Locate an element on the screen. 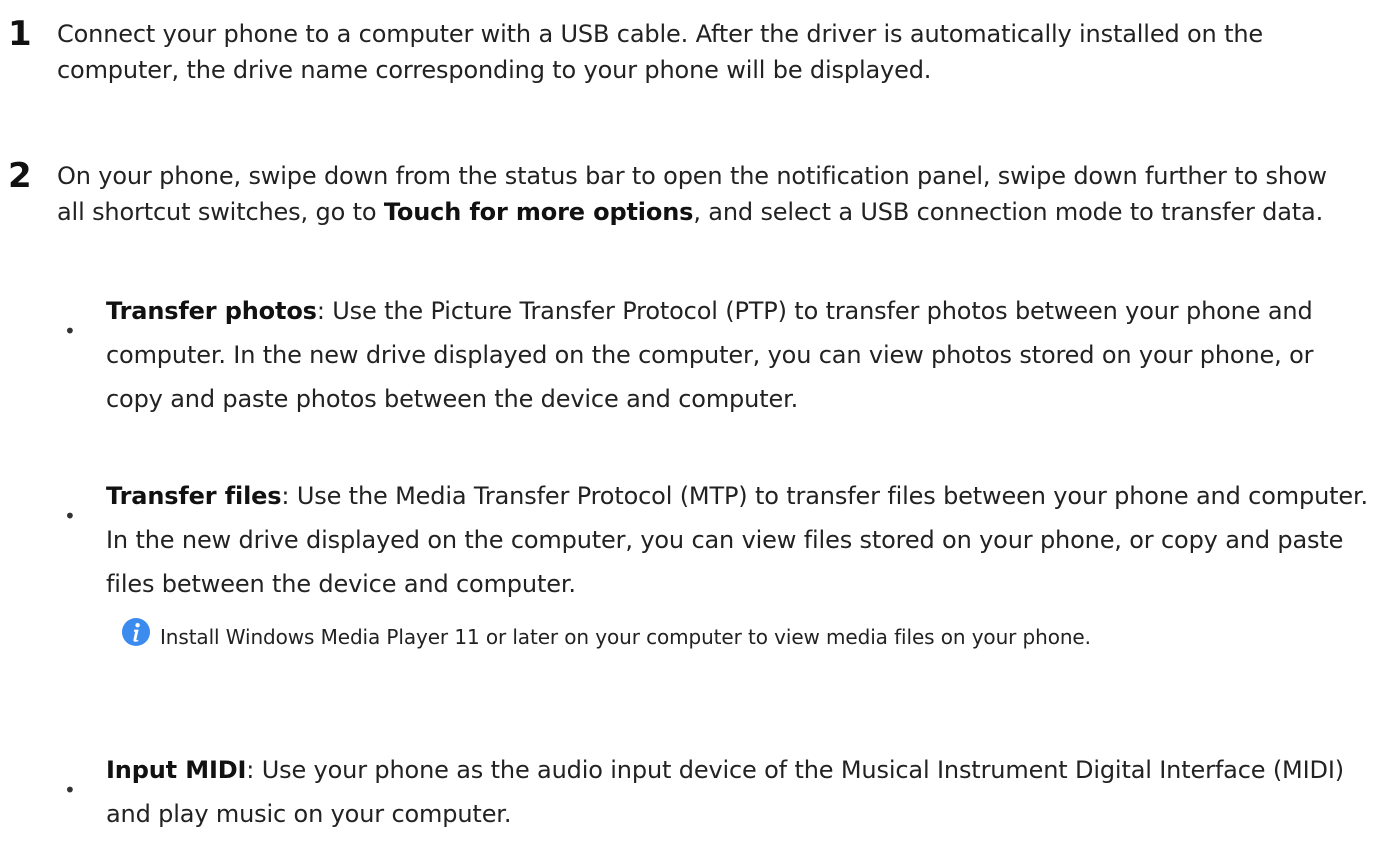 The height and width of the screenshot is (848, 1379). list-item-title: Transfer files is located at coordinates (194, 496).